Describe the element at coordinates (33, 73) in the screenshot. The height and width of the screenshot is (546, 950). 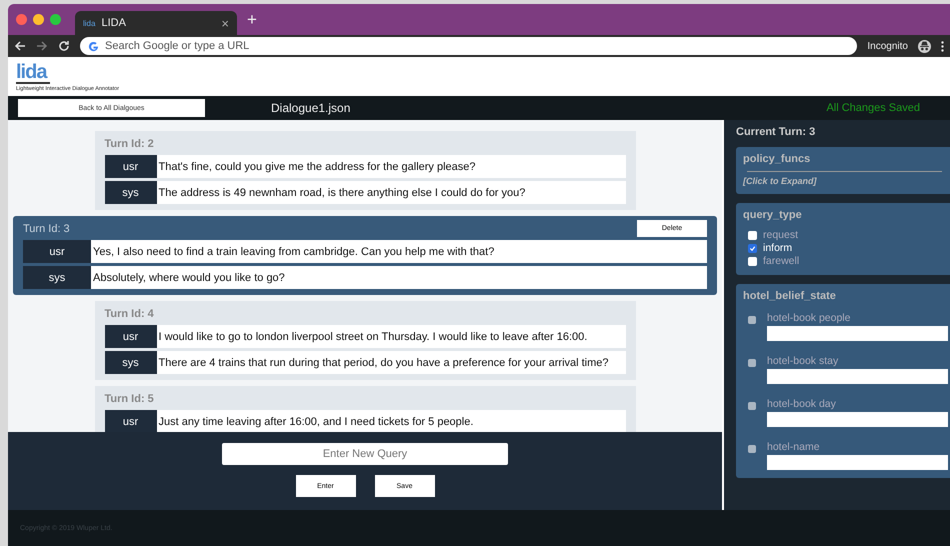
I see `logo: lida` at that location.